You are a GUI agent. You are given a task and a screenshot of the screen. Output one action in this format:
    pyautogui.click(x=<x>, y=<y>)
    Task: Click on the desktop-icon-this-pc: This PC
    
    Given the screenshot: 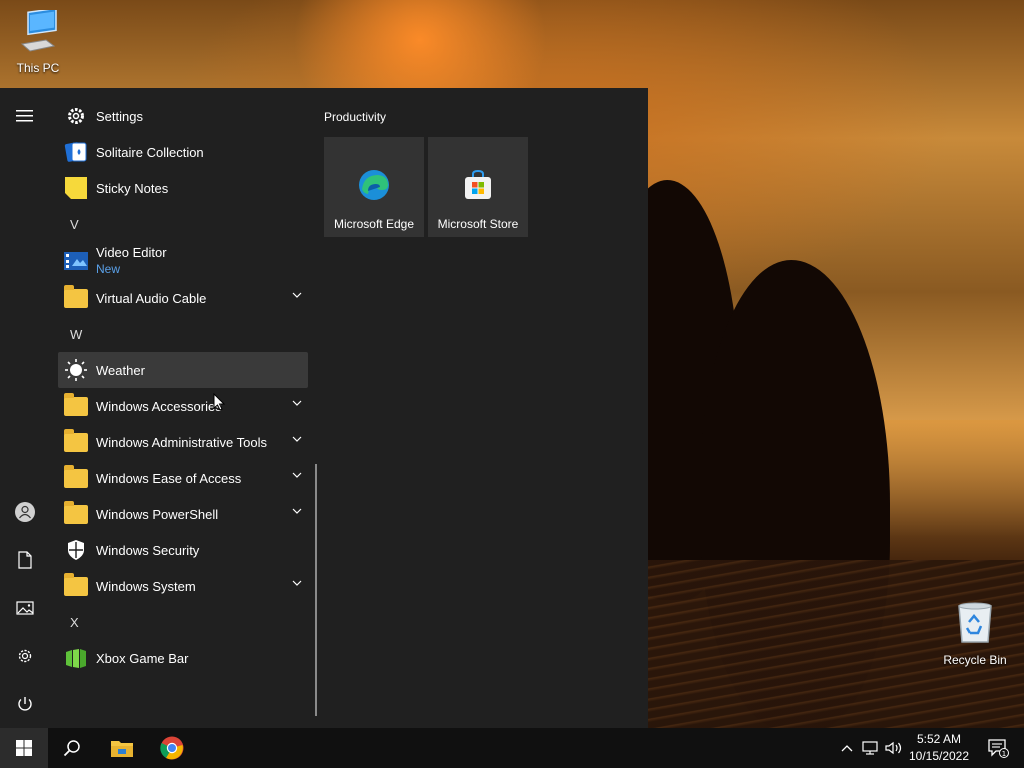 What is the action you would take?
    pyautogui.click(x=38, y=41)
    